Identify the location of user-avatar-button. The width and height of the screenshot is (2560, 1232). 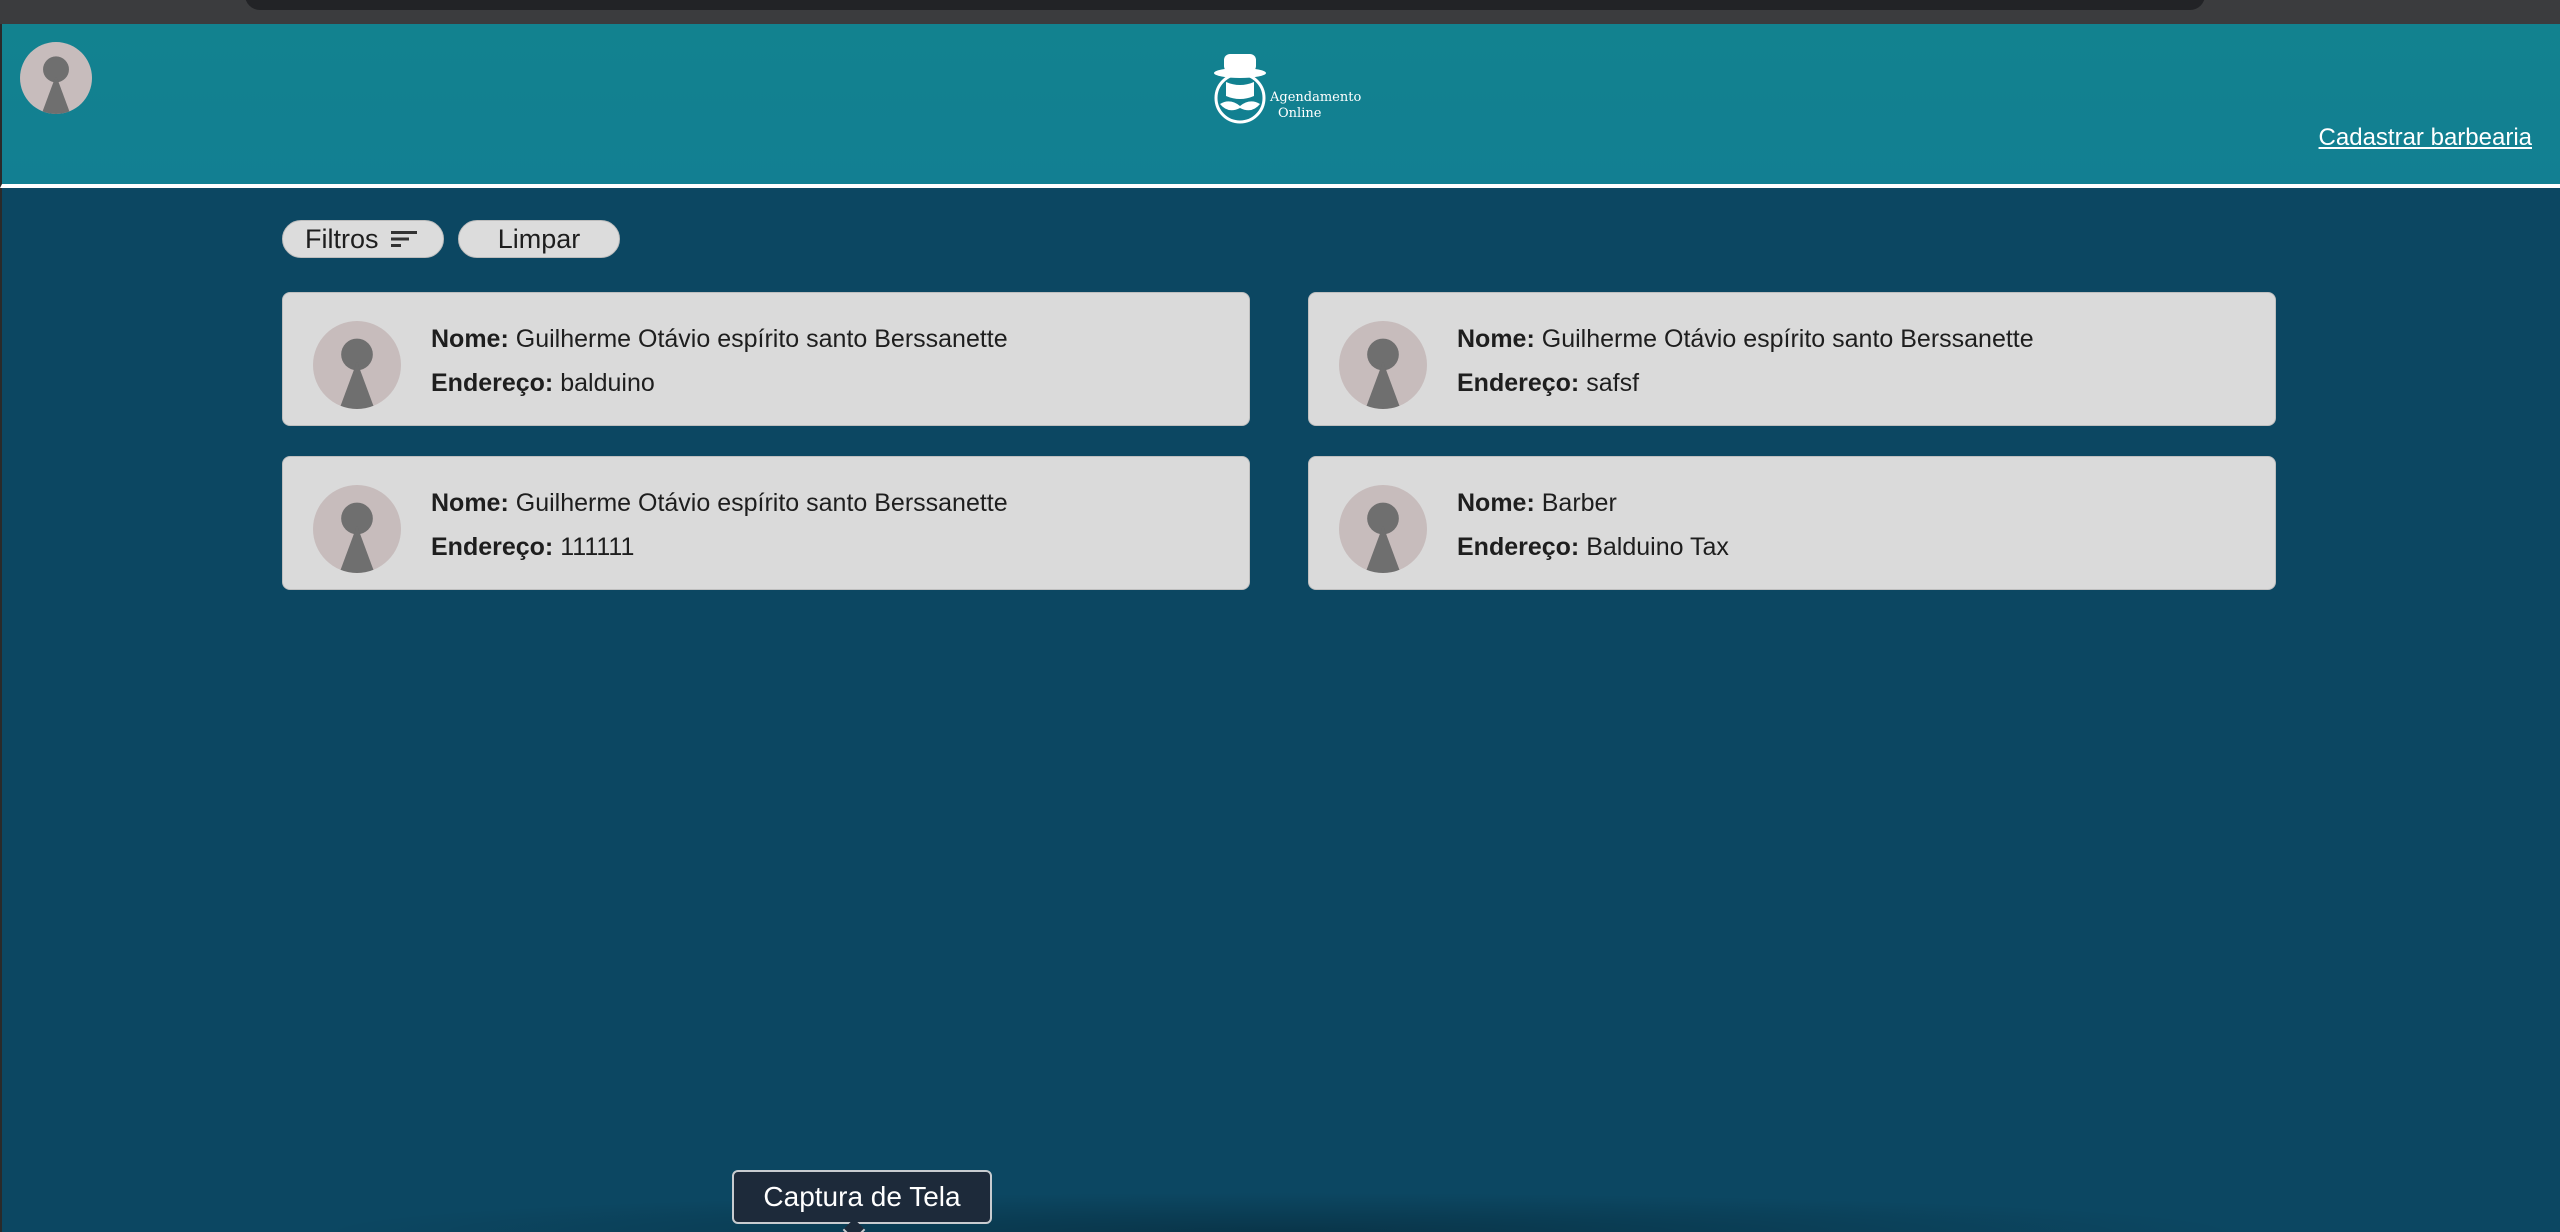
(56, 78).